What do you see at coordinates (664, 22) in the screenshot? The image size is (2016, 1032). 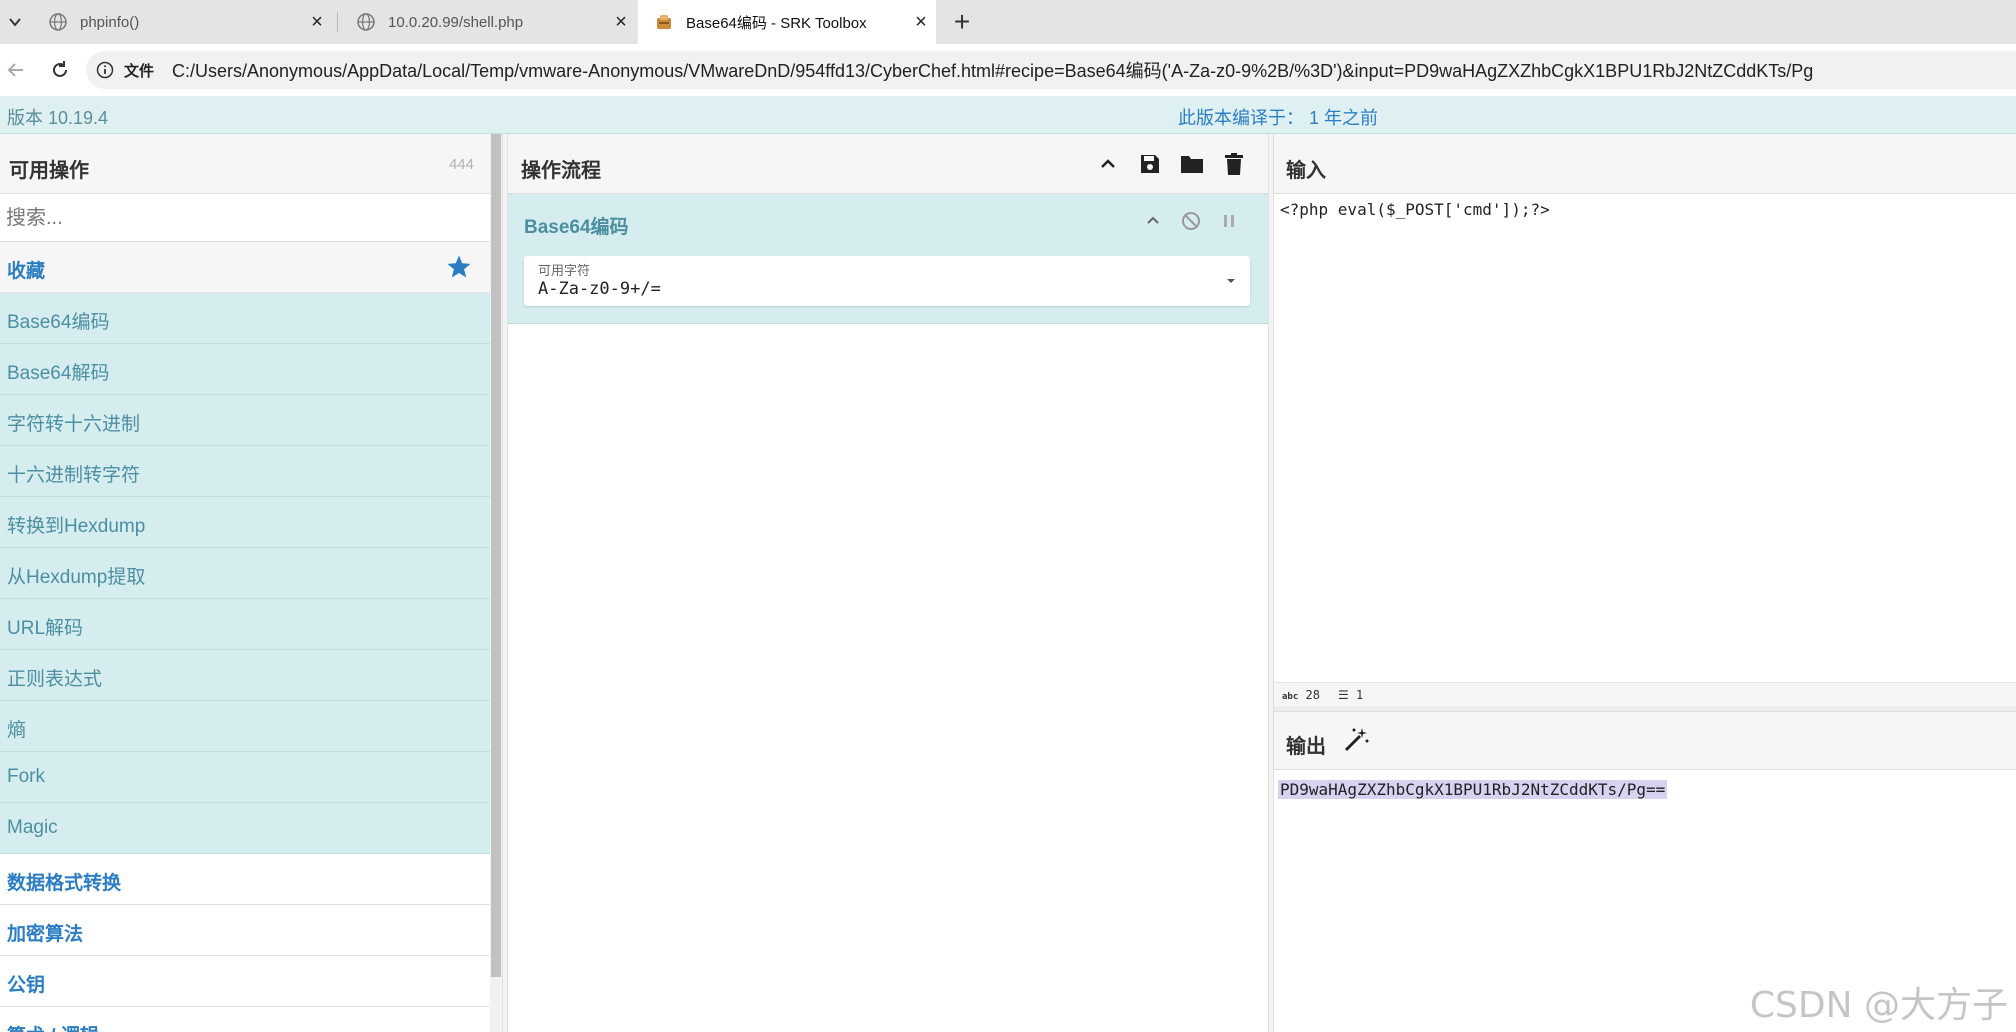 I see `chef-icon` at bounding box center [664, 22].